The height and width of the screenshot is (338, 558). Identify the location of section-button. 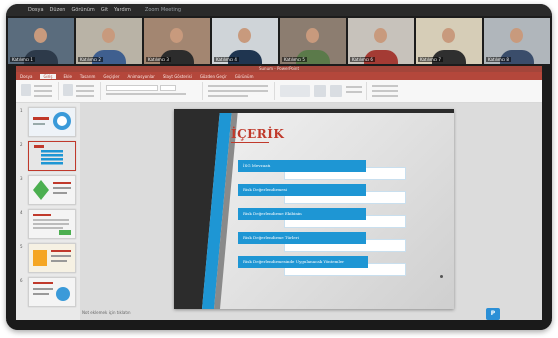
(85, 96).